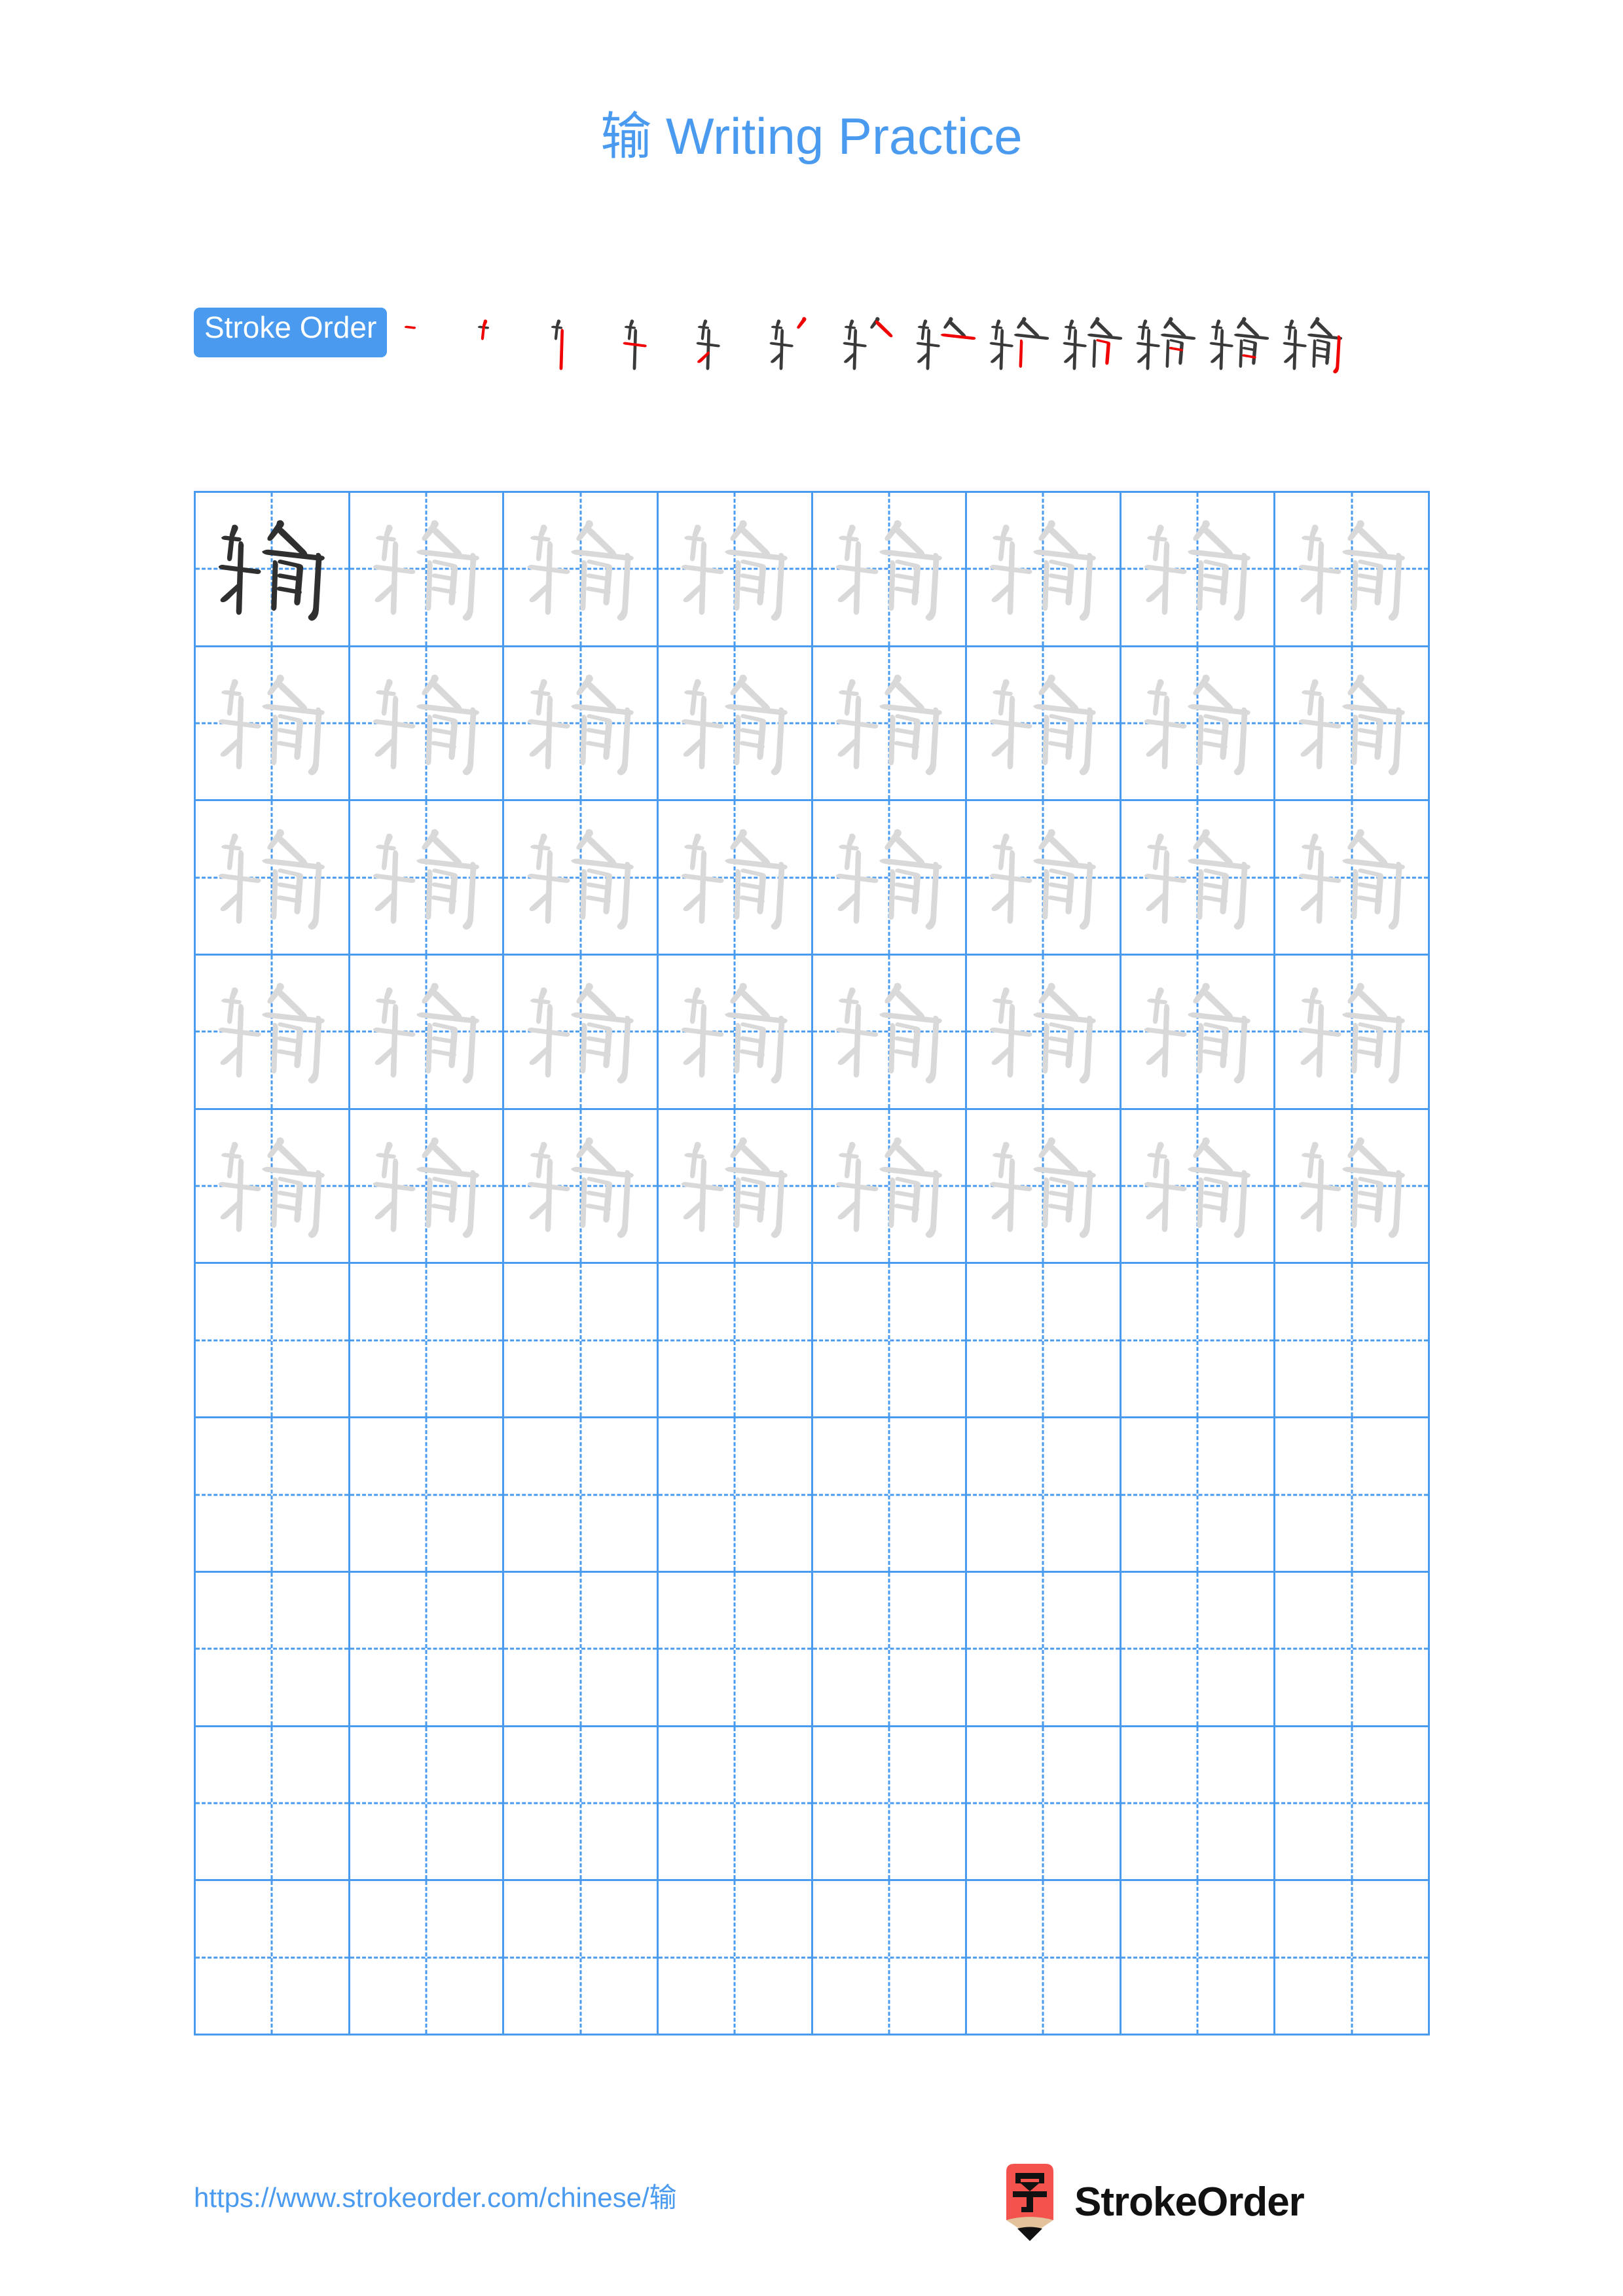  Describe the element at coordinates (435, 2197) in the screenshot. I see `footer-url-link: https://www.strokeorder.com/chinese/输` at that location.